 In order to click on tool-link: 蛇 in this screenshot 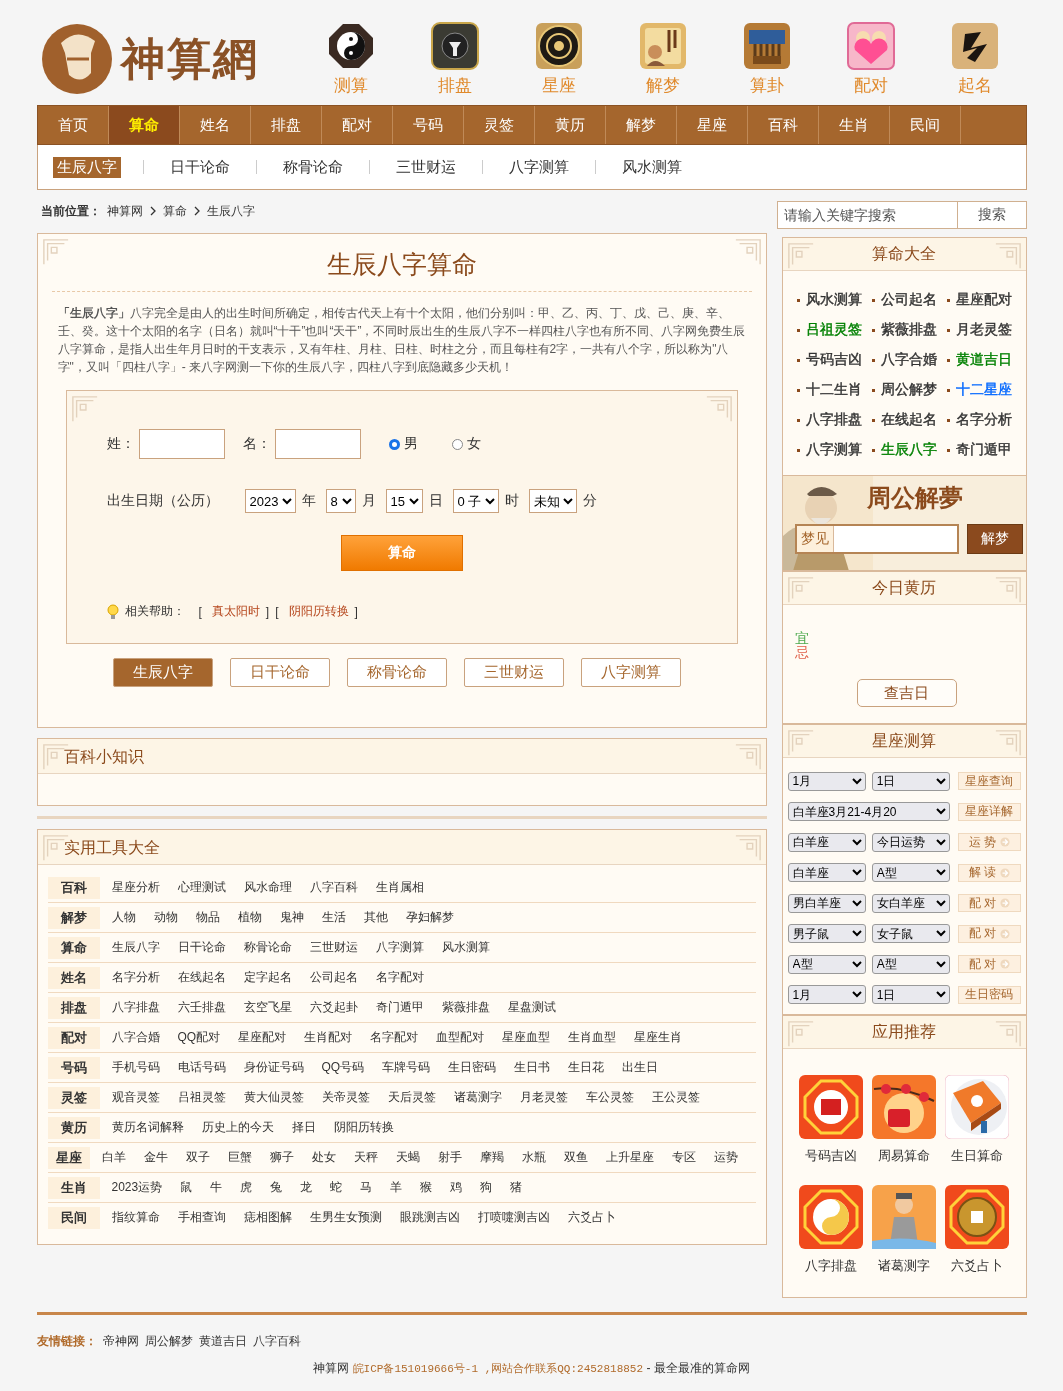, I will do `click(336, 1187)`.